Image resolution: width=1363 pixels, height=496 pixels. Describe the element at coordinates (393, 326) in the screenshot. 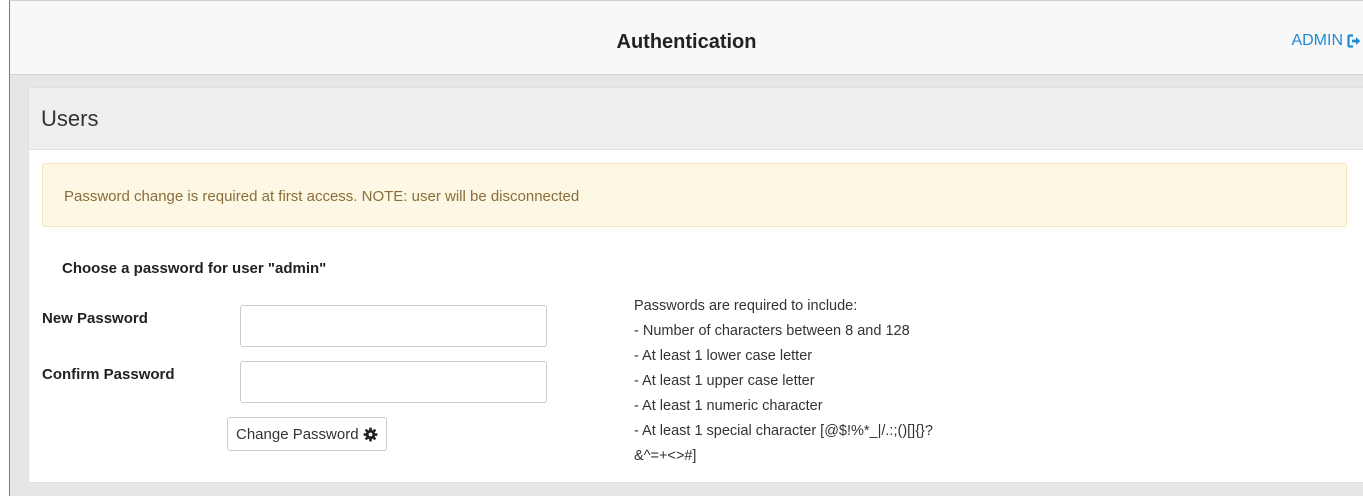

I see `new-password-input` at that location.